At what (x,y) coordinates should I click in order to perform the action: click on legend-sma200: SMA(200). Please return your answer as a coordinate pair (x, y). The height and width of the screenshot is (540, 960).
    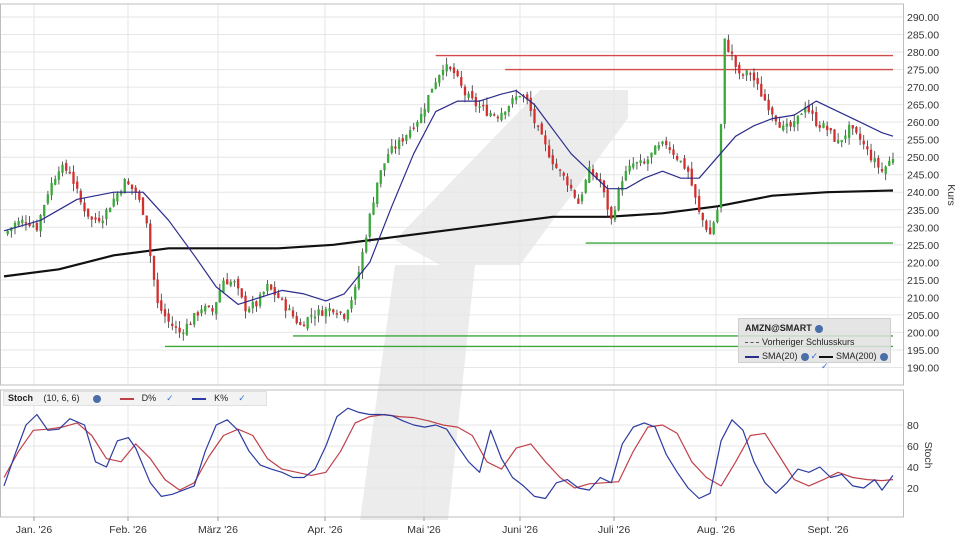
    Looking at the image, I should click on (856, 356).